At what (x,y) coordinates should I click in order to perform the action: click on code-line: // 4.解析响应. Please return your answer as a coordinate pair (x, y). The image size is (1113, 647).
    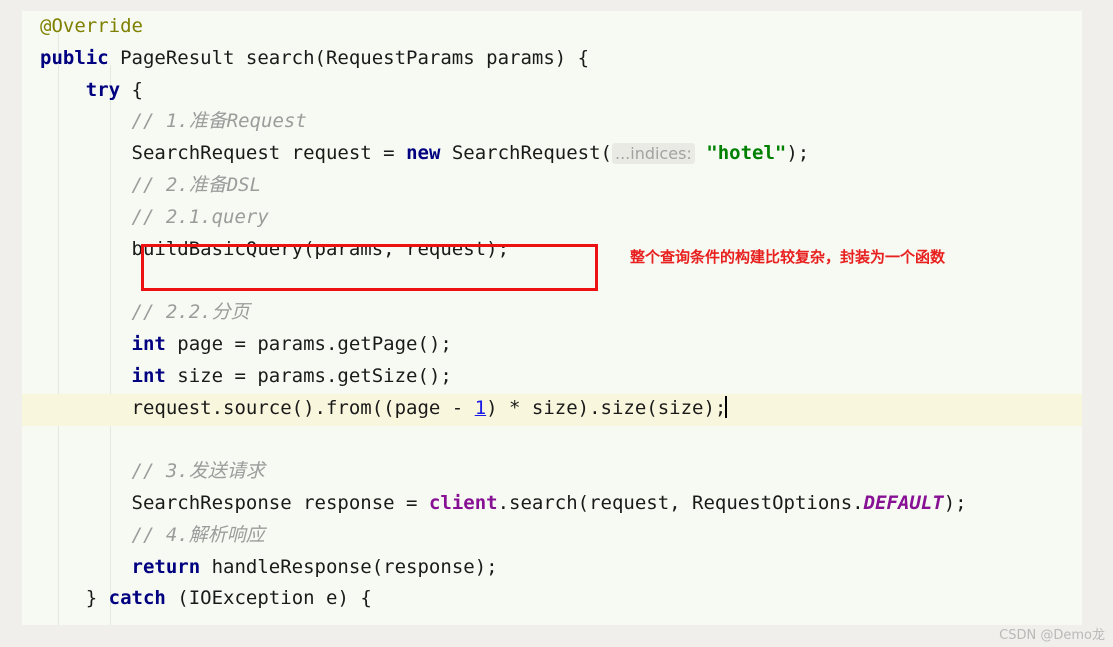
    Looking at the image, I should click on (552, 536).